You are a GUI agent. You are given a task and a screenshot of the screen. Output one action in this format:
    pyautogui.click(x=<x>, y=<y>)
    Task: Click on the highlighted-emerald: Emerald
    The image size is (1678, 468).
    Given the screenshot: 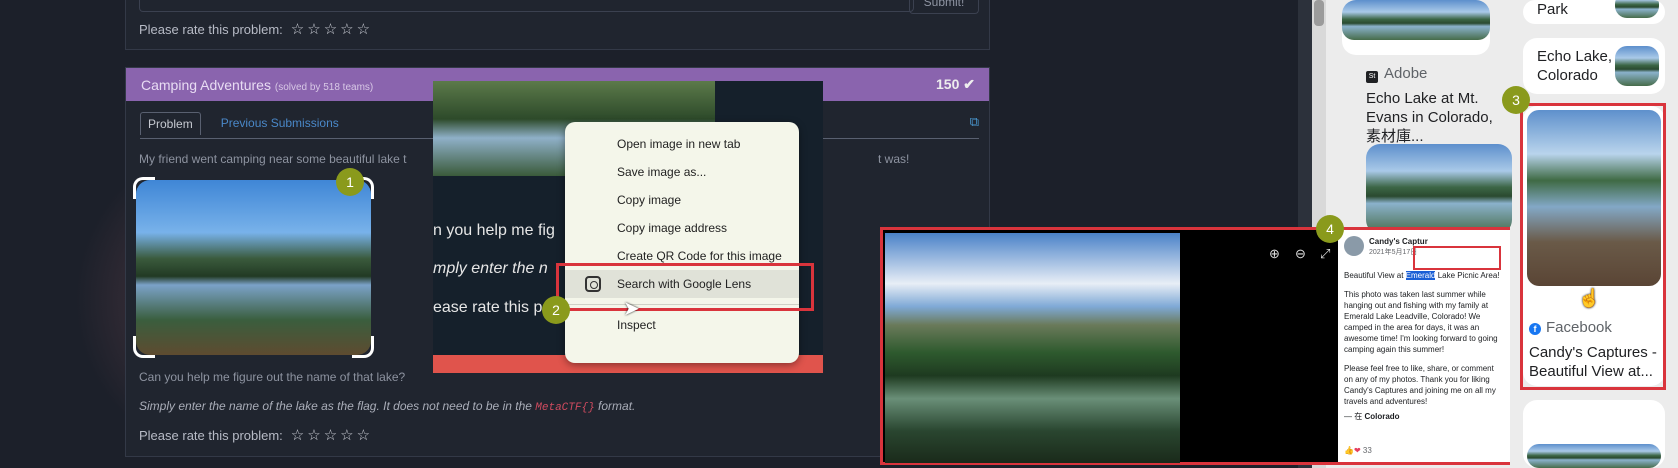 What is the action you would take?
    pyautogui.click(x=1420, y=275)
    